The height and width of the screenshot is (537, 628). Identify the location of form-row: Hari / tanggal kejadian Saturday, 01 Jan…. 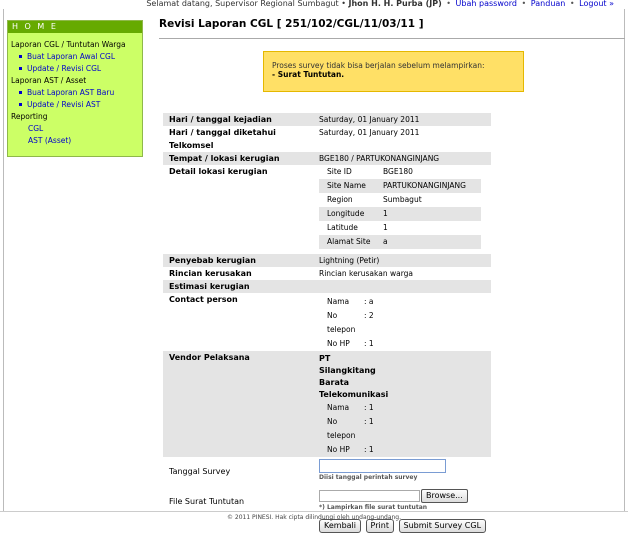
(327, 119).